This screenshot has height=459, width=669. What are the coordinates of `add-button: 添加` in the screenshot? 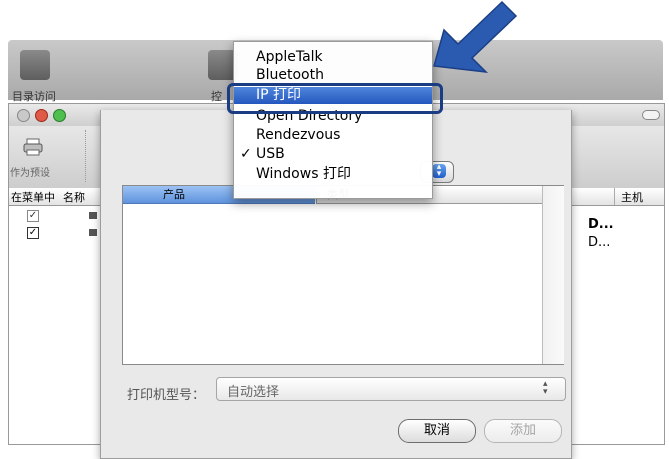 It's located at (523, 431).